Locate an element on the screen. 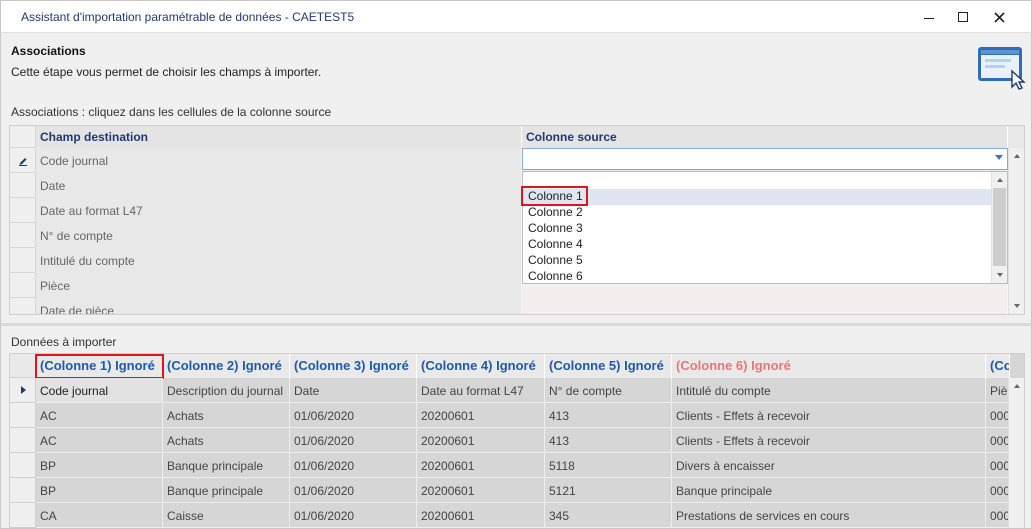 The image size is (1032, 529). source-column-combo is located at coordinates (765, 159).